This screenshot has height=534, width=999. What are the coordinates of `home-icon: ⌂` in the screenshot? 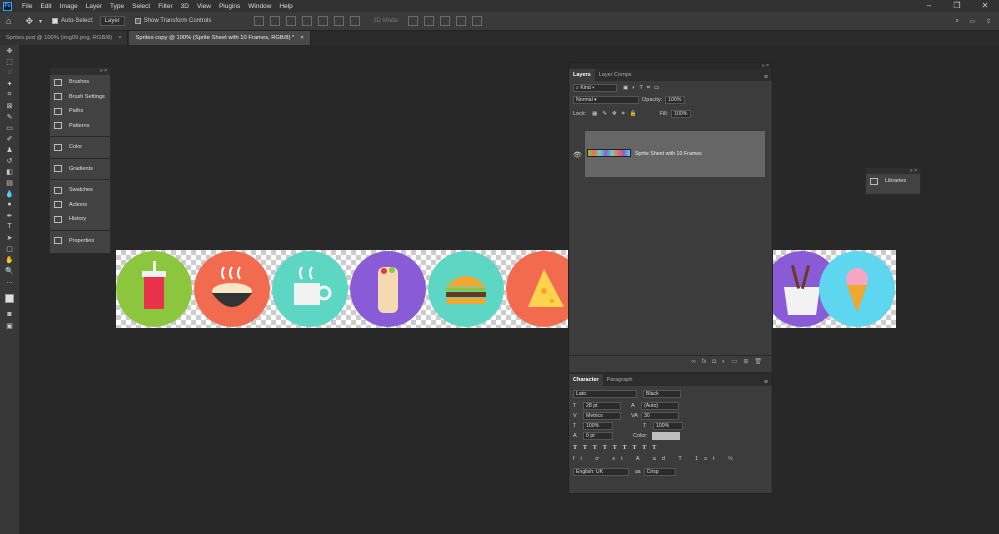 It's located at (8, 21).